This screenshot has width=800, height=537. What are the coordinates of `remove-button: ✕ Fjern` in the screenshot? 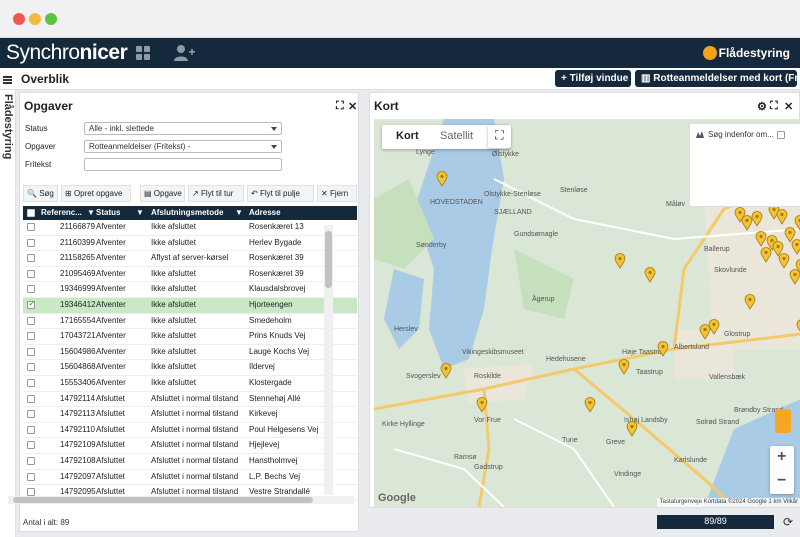 It's located at (337, 193).